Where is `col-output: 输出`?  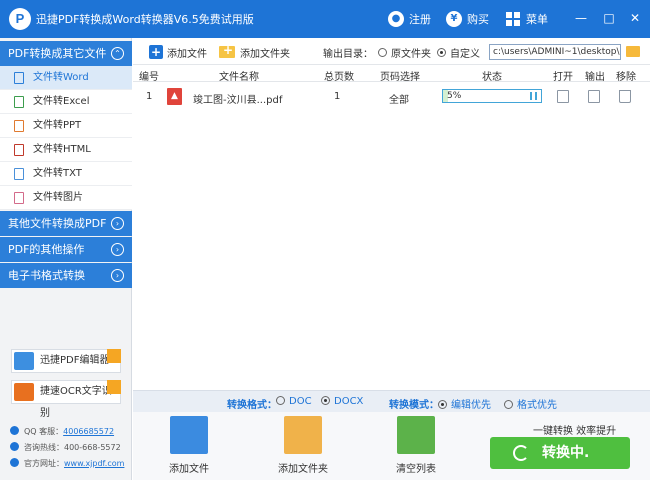 col-output: 输出 is located at coordinates (595, 77).